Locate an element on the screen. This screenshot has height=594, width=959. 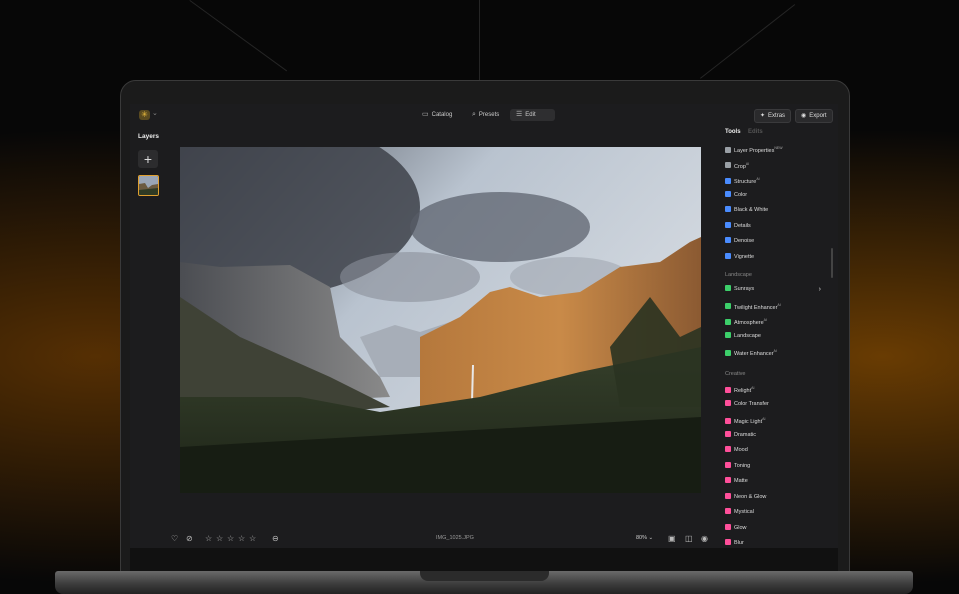
tool-label: Mystical is located at coordinates (744, 512).